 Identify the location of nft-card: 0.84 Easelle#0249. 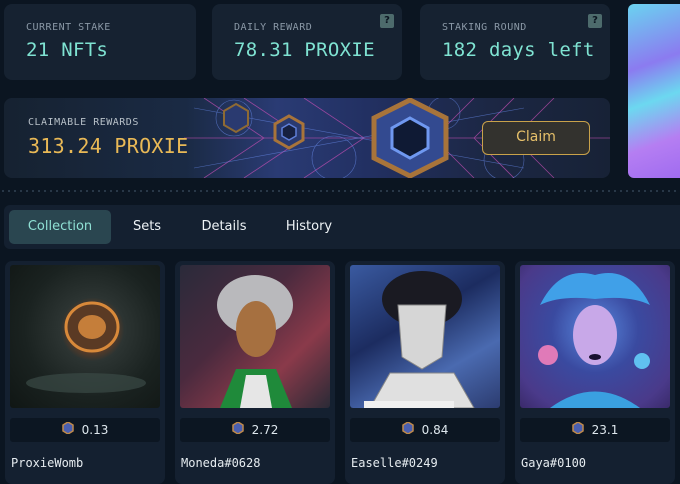
(425, 372).